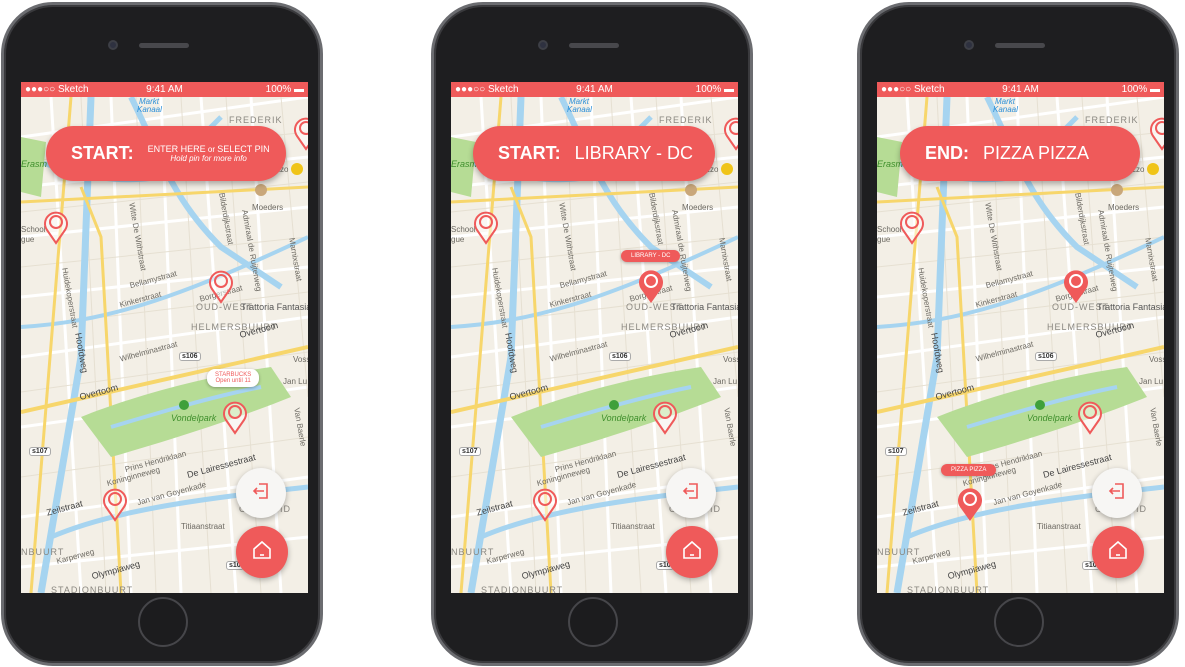 The width and height of the screenshot is (1185, 667). What do you see at coordinates (969, 470) in the screenshot?
I see `pin-tooltip: PIZZA PIZZA` at bounding box center [969, 470].